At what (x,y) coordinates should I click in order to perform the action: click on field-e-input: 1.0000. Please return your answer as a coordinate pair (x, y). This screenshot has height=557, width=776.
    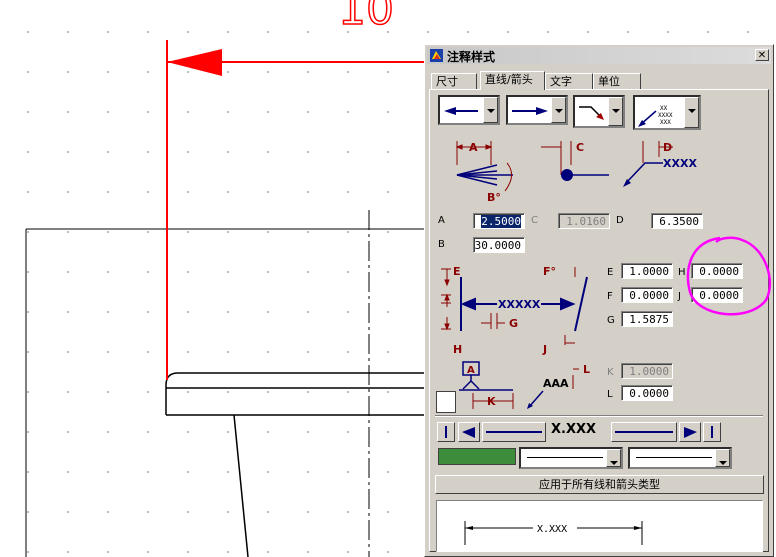
    Looking at the image, I should click on (647, 271).